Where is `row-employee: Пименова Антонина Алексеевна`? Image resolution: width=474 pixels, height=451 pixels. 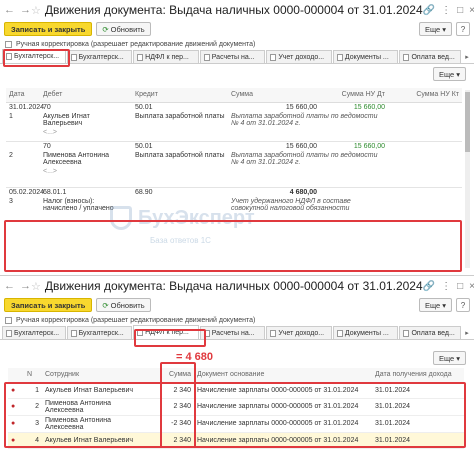 row-employee: Пименова Антонина Алексеевна is located at coordinates (98, 407).